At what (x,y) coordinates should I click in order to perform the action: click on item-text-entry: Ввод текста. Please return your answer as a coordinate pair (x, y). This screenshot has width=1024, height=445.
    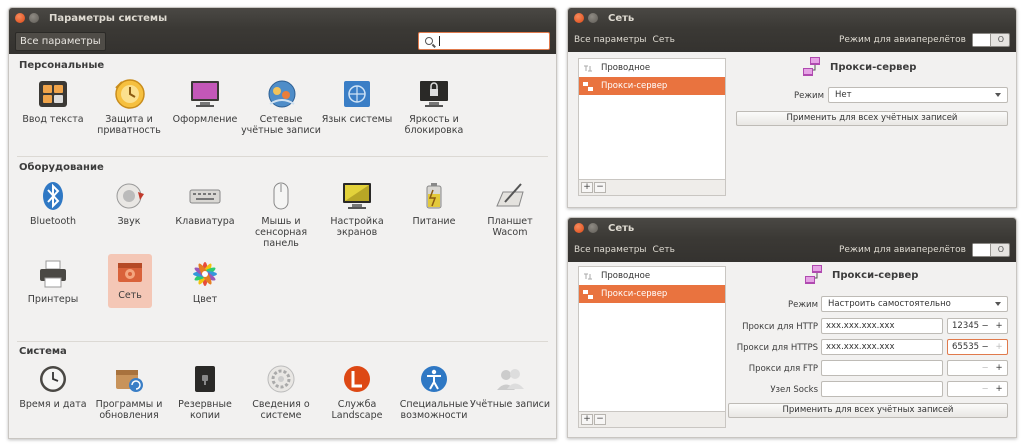
    Looking at the image, I should click on (53, 101).